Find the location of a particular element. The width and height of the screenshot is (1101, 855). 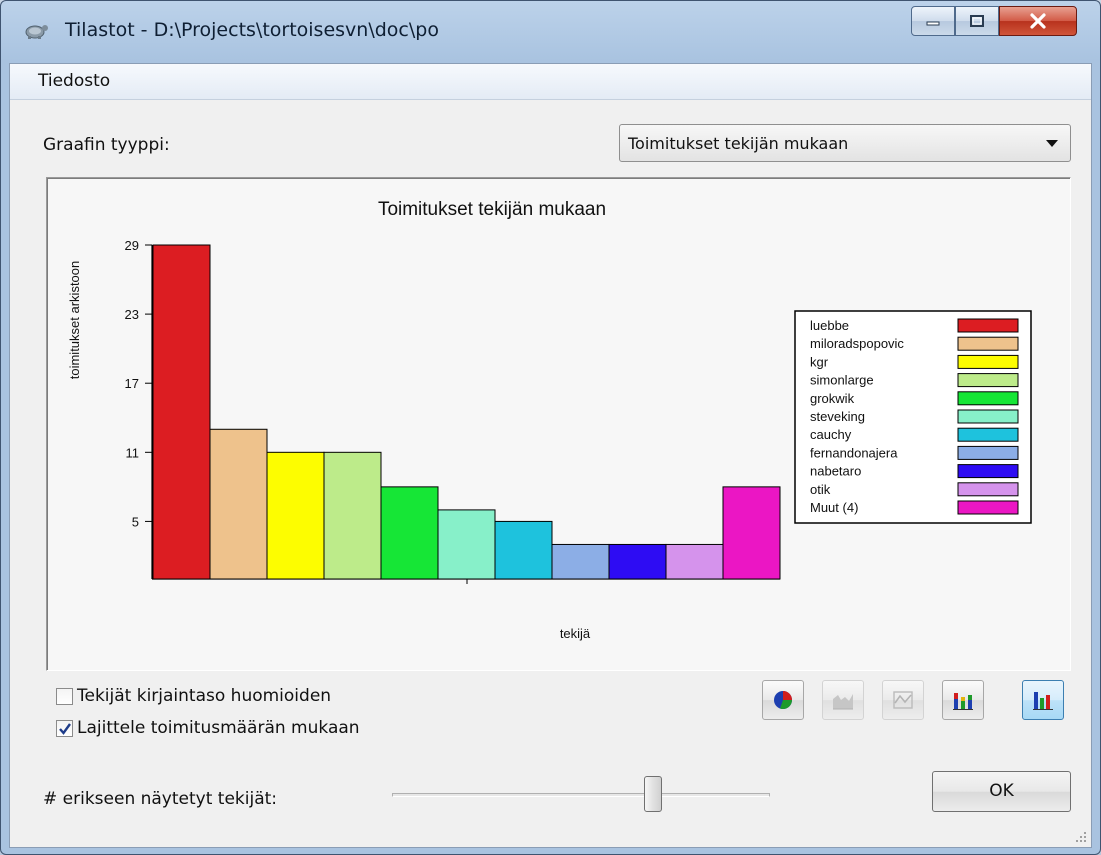

menu-bar: Tiedosto is located at coordinates (550, 82).